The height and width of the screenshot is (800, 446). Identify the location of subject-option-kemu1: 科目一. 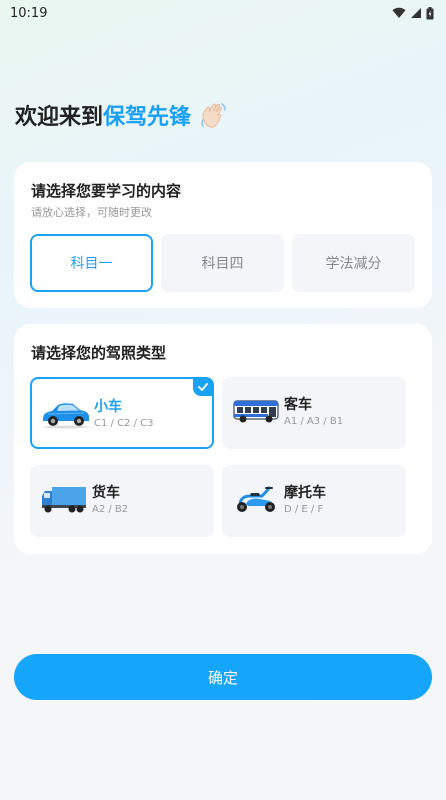
(91, 263).